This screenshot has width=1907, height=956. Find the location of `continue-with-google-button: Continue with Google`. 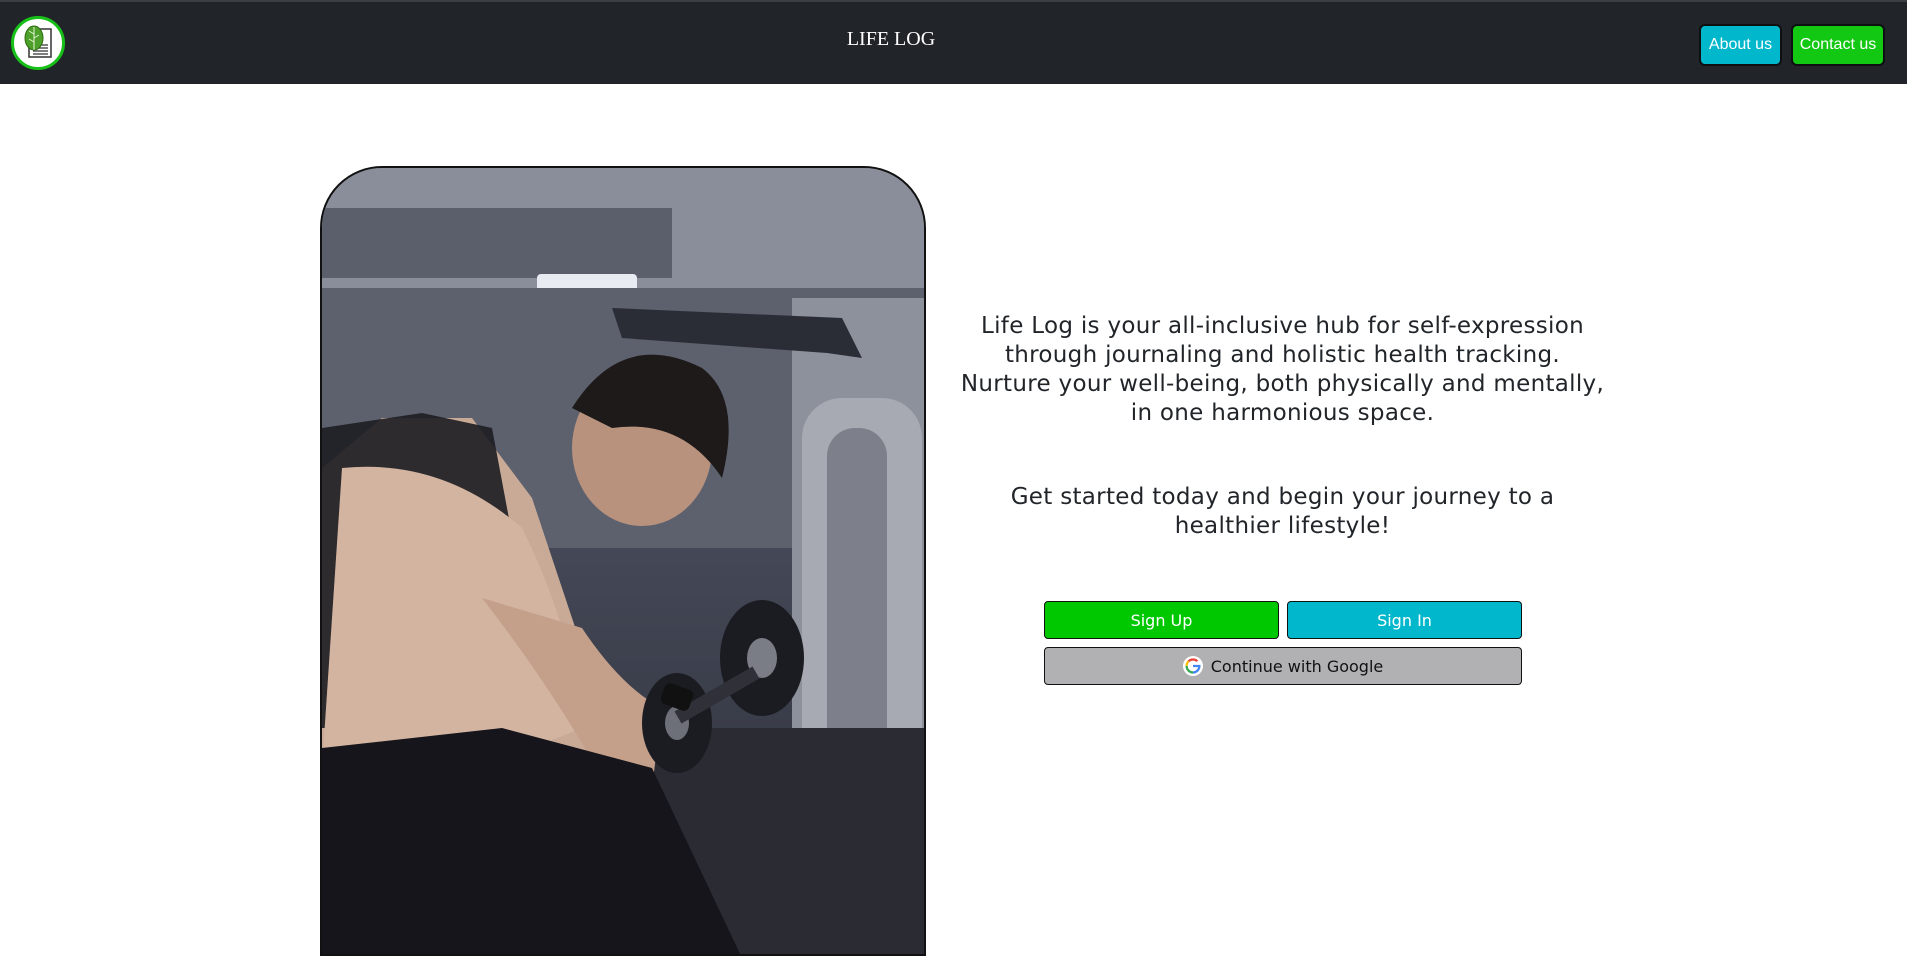

continue-with-google-button: Continue with Google is located at coordinates (1283, 666).